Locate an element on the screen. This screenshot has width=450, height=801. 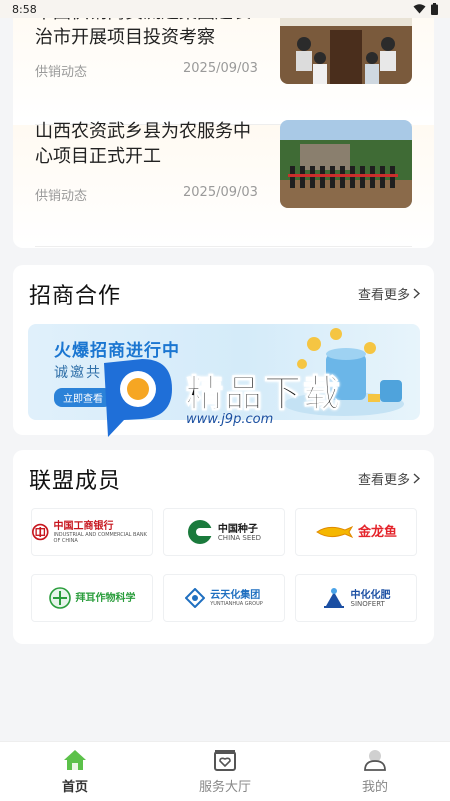
member-bayer: 拜耳作物科学 is located at coordinates (92, 598).